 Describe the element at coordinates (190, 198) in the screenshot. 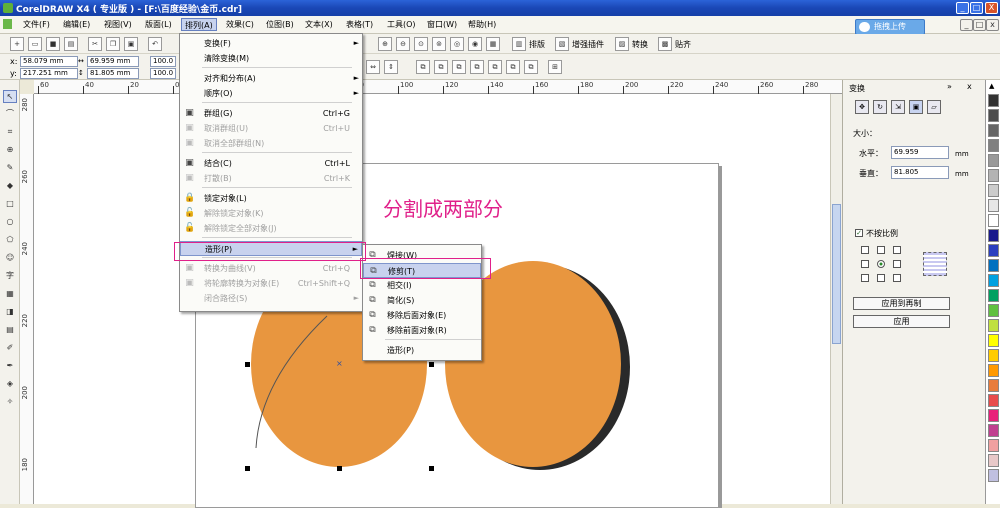

I see `lock-icon: 🔒` at that location.